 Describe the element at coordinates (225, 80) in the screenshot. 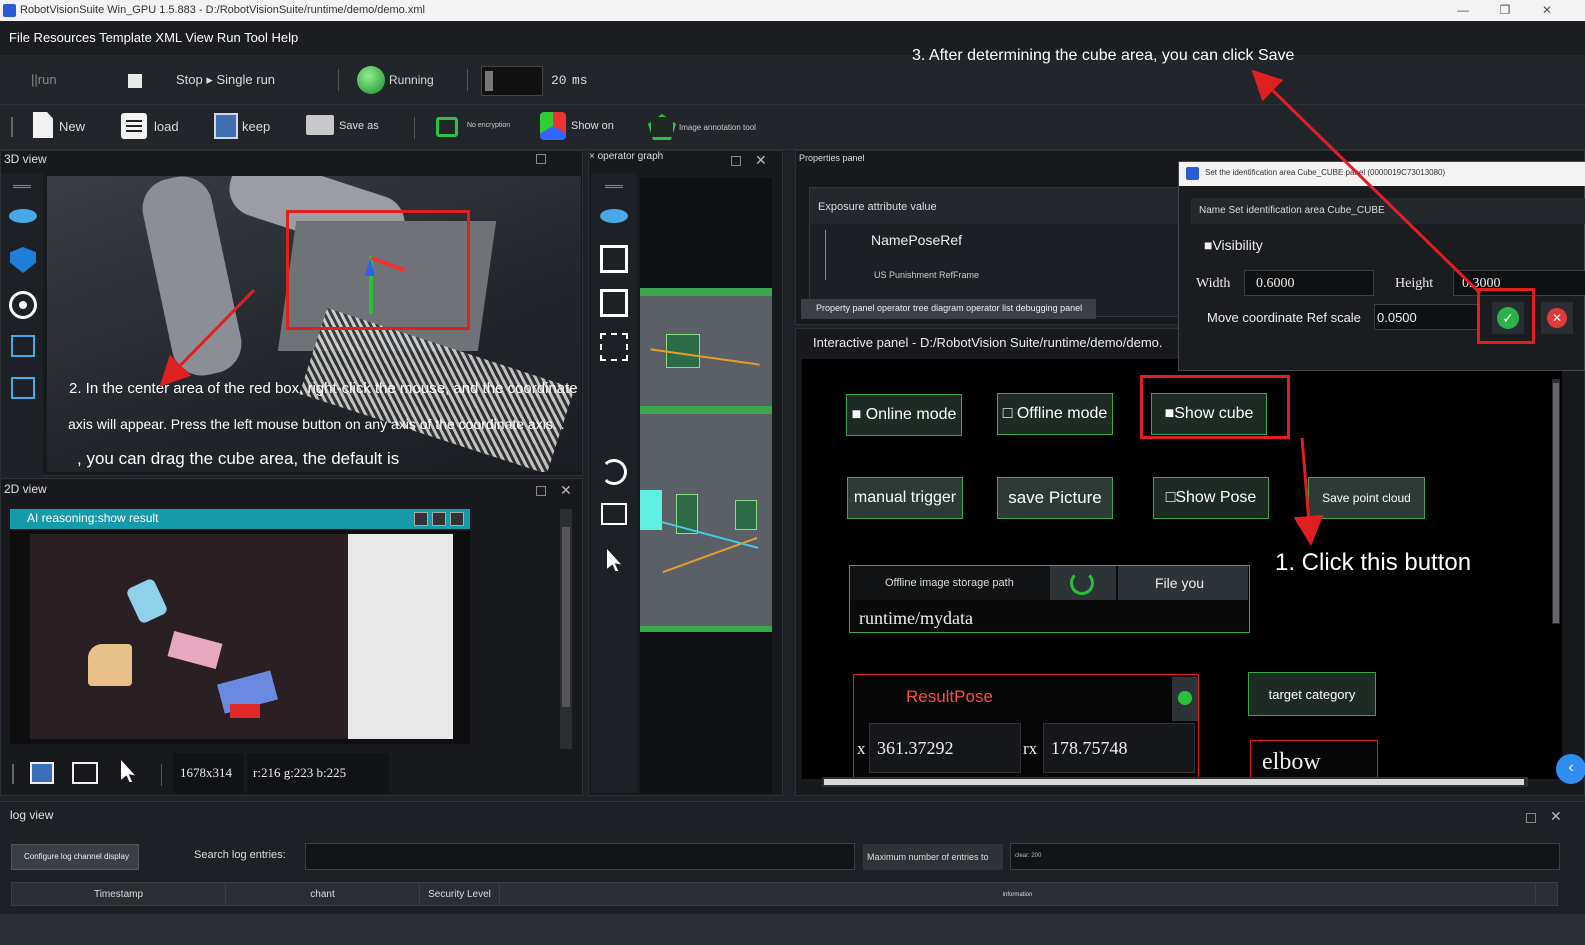

I see `stop-single-run-button: Stop ▸ Single run` at that location.